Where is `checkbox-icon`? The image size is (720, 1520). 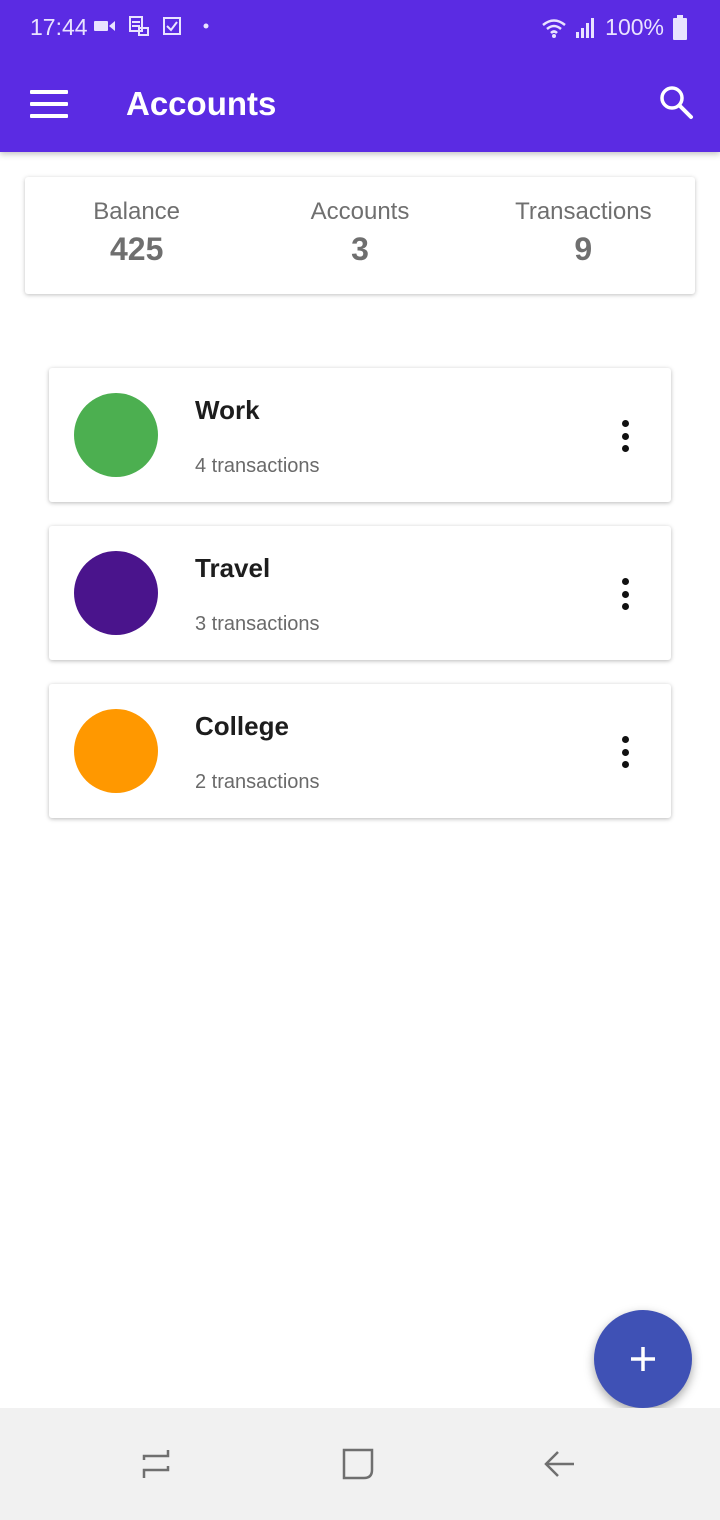 checkbox-icon is located at coordinates (172, 26).